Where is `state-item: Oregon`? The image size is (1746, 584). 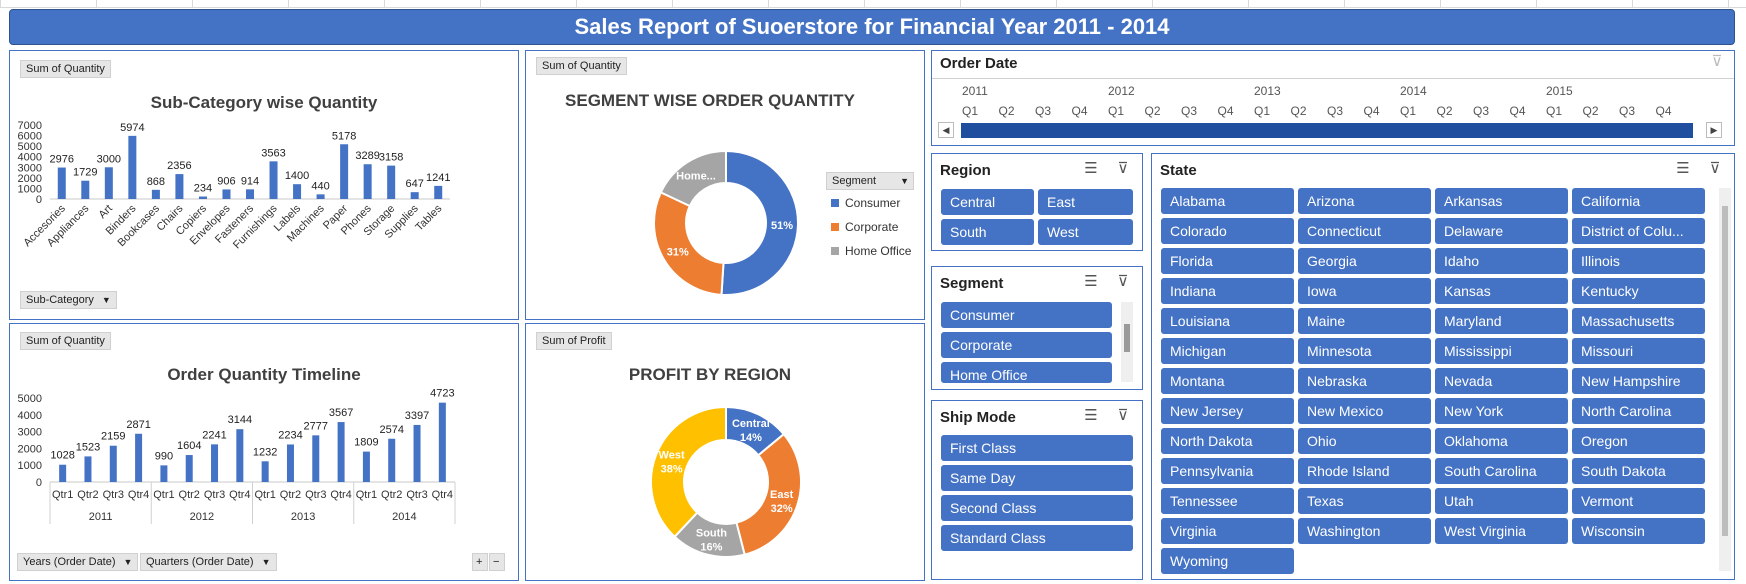
state-item: Oregon is located at coordinates (1638, 441).